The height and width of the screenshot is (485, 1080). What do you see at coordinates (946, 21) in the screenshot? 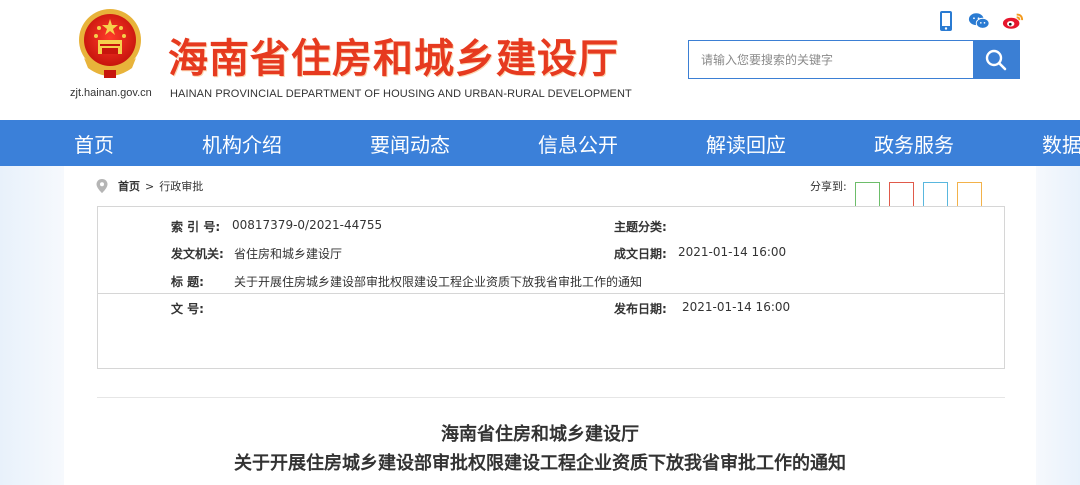
I see `mobile-icon` at bounding box center [946, 21].